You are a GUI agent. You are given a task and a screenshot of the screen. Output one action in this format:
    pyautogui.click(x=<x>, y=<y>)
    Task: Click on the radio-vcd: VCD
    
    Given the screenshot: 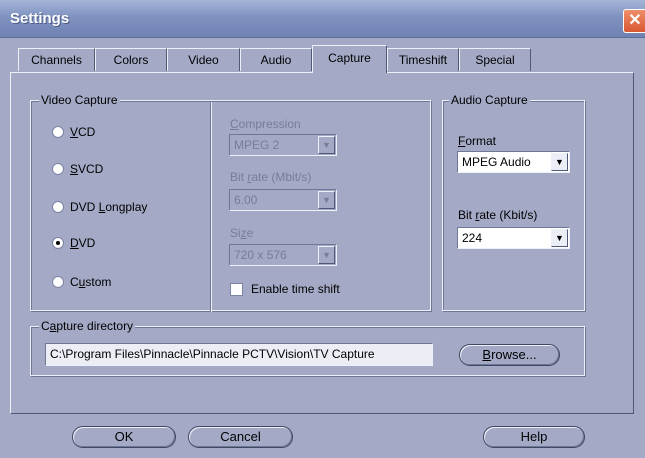 What is the action you would take?
    pyautogui.click(x=73, y=132)
    